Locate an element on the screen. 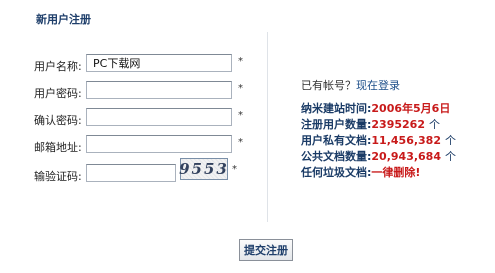 The width and height of the screenshot is (495, 273). password-label: 用户密码: is located at coordinates (58, 93).